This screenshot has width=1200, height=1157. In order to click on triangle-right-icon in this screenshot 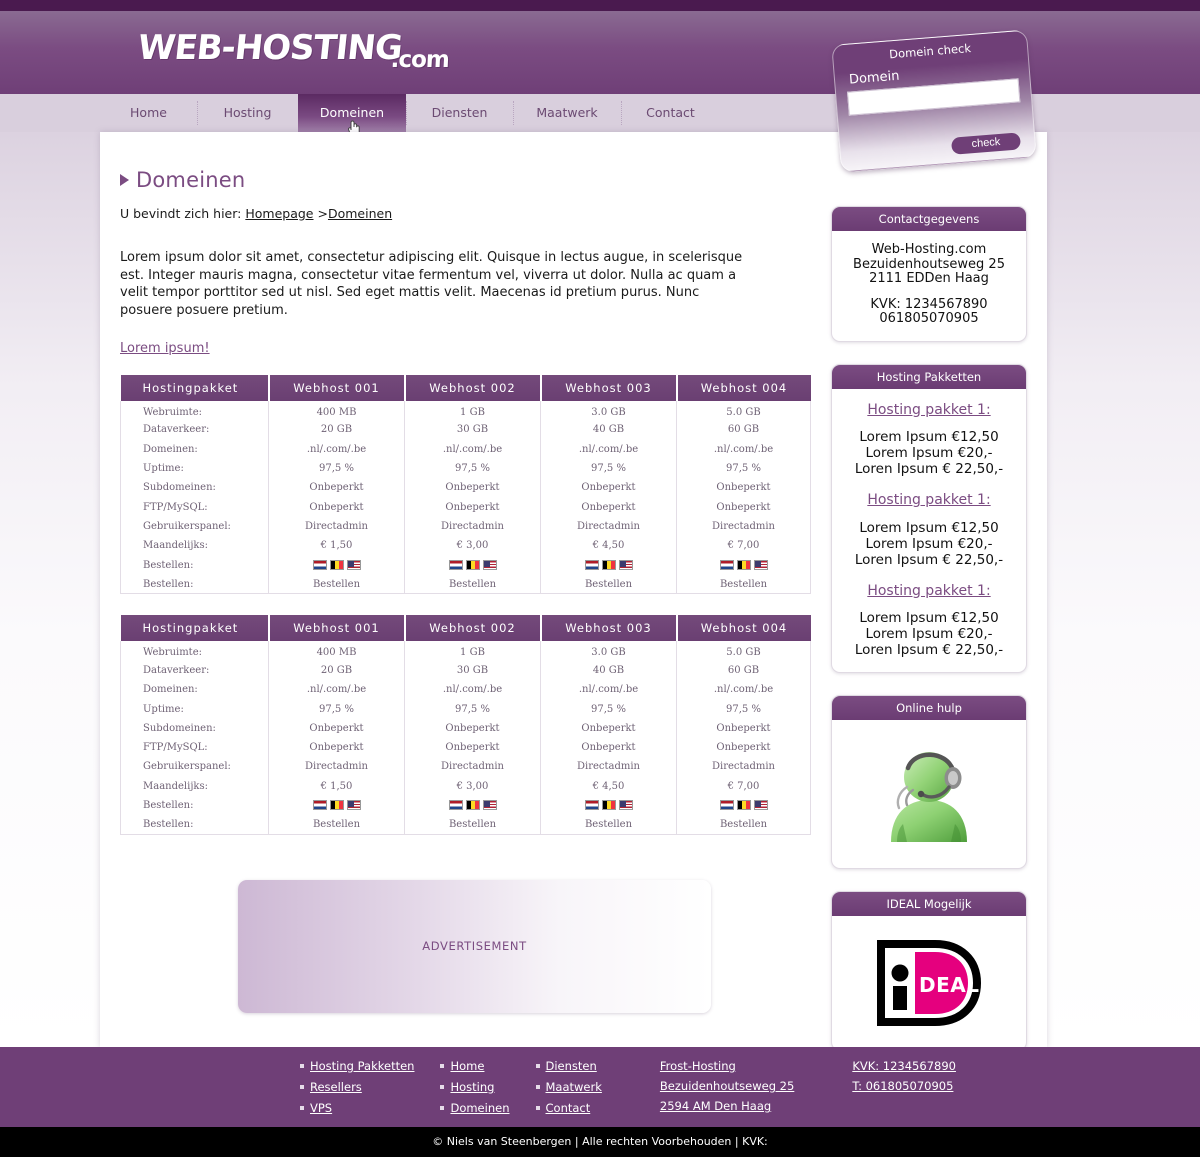, I will do `click(124, 180)`.